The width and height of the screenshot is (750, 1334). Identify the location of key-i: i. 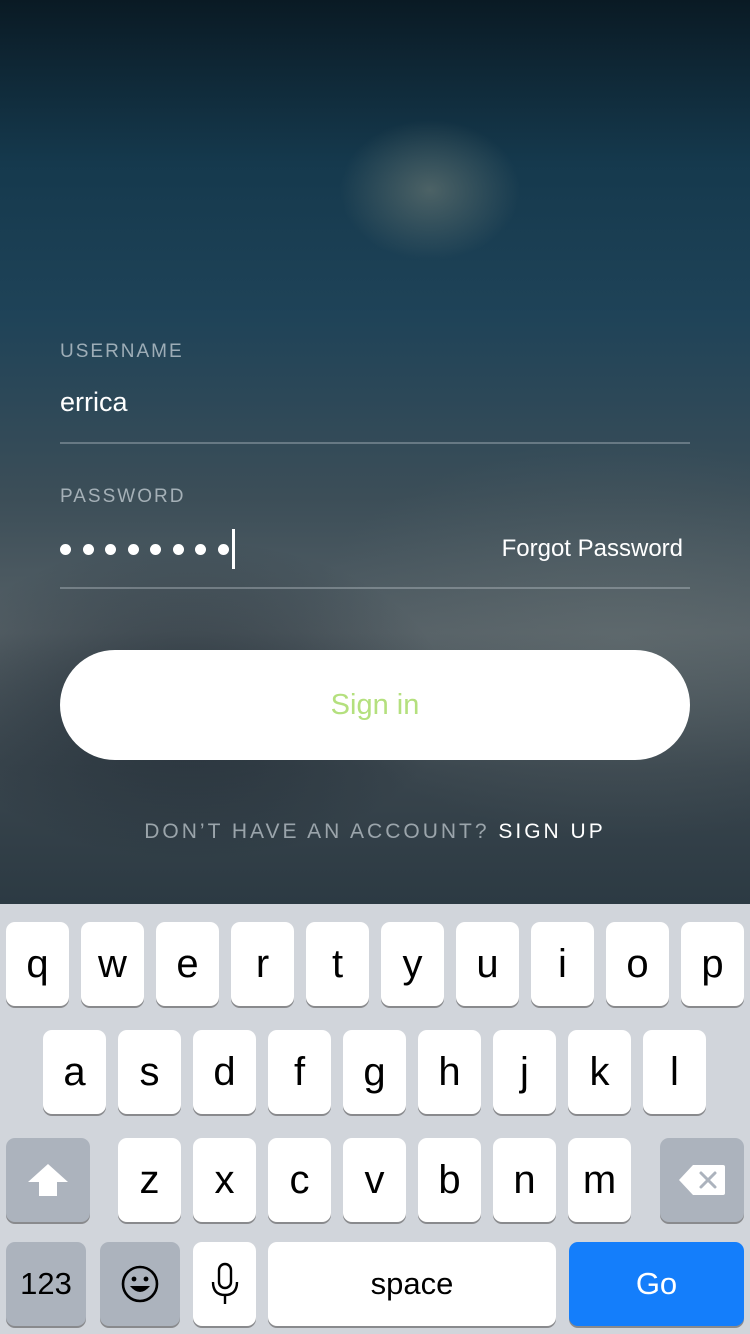
(562, 964).